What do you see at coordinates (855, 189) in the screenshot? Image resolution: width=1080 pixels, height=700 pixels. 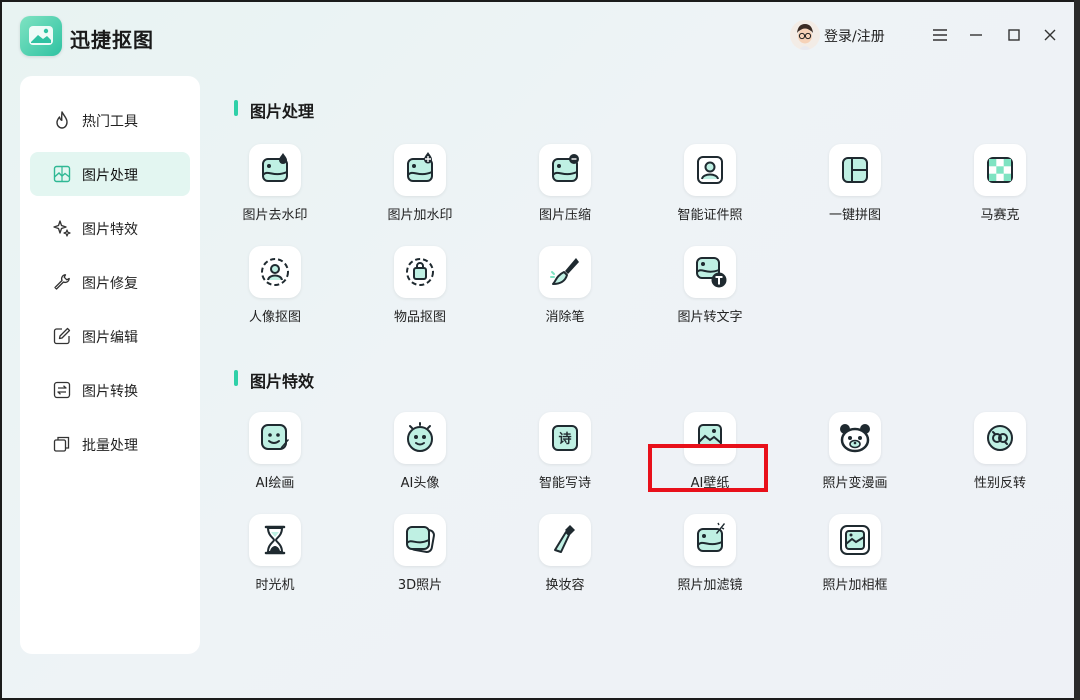 I see `tool-collage: 一键拼图` at bounding box center [855, 189].